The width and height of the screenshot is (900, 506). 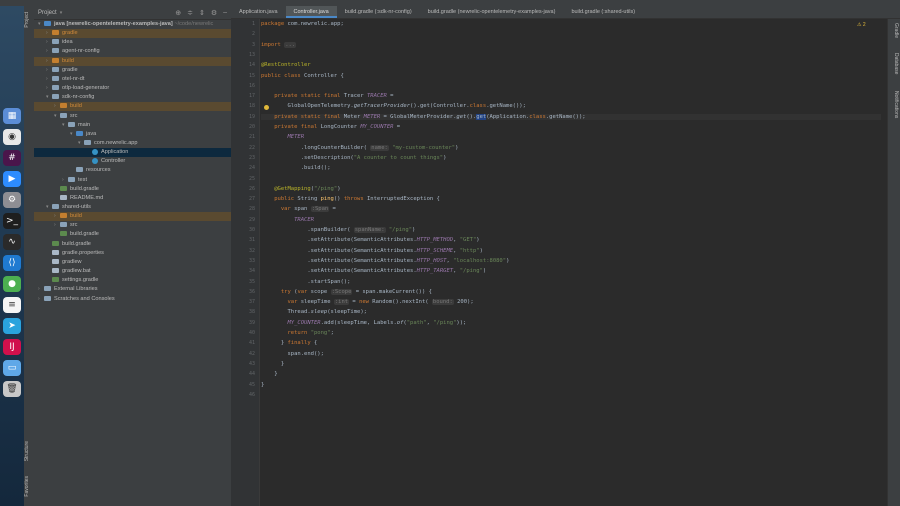 I want to click on tool-tab-gradle: Gradle, so click(x=894, y=30).